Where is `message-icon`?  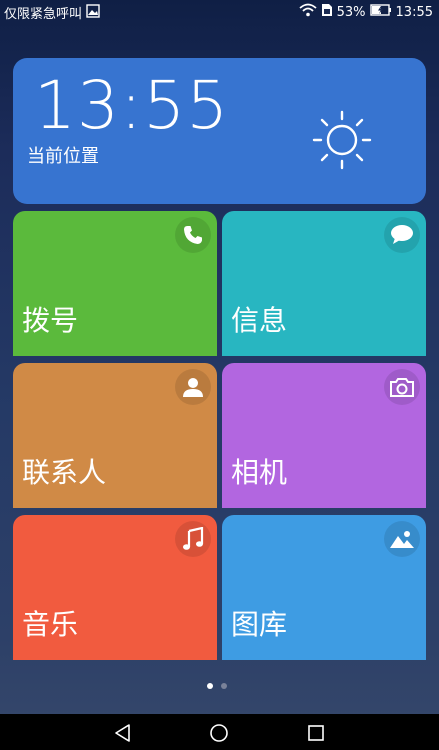
message-icon is located at coordinates (402, 235).